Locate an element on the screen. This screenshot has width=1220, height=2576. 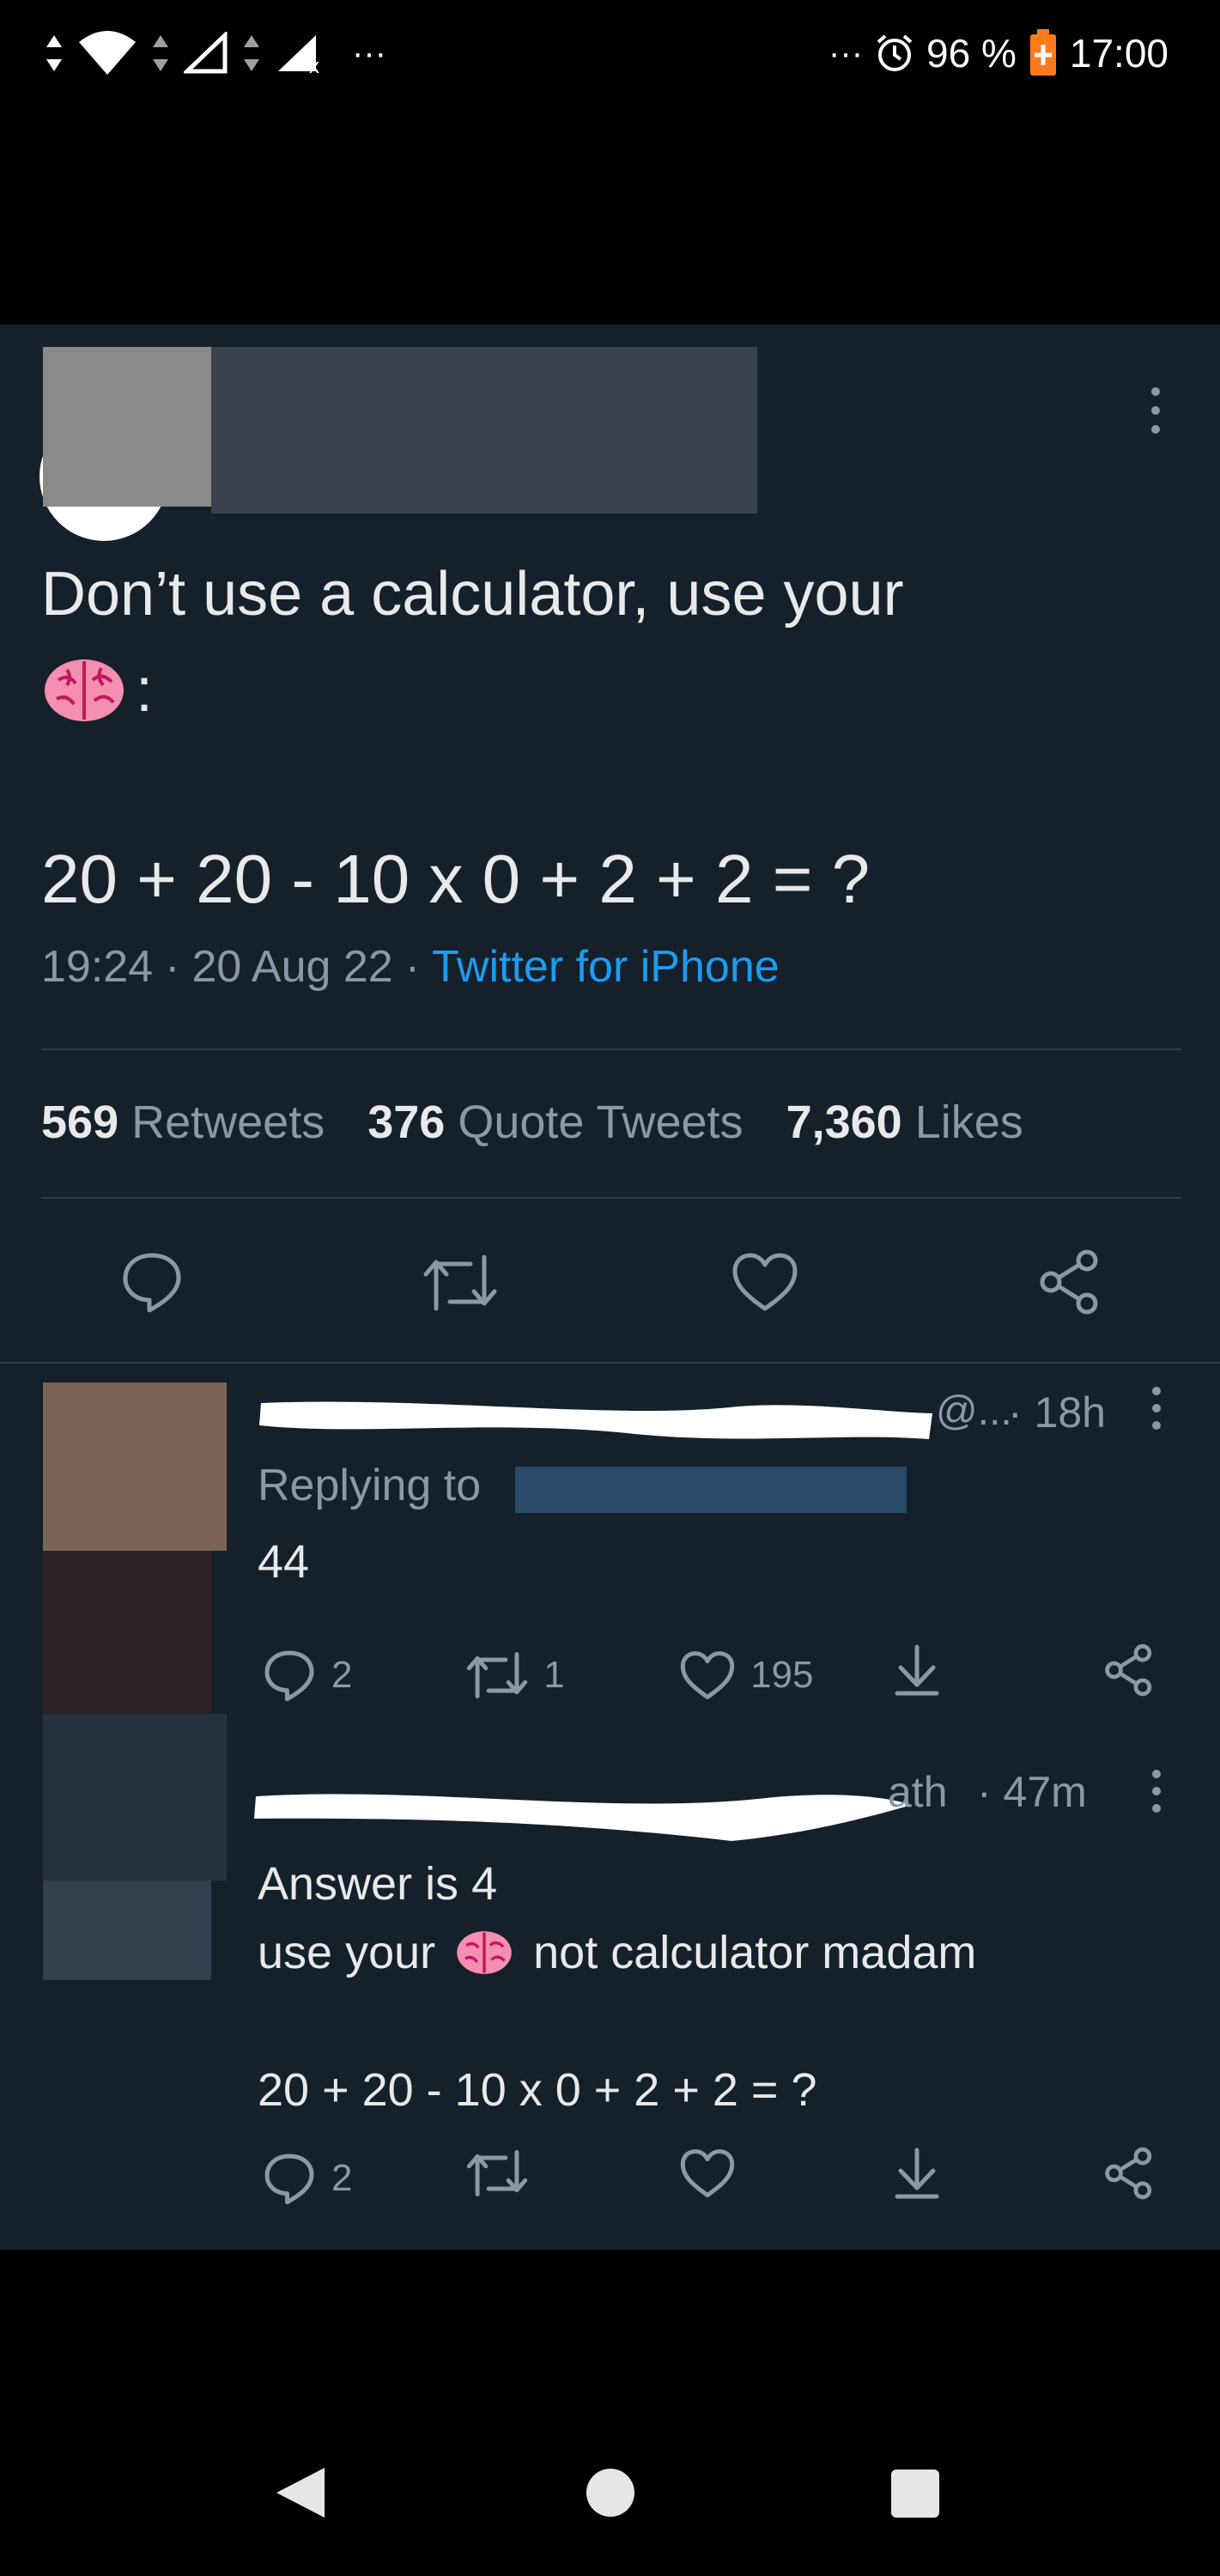
signal-icon is located at coordinates (206, 53).